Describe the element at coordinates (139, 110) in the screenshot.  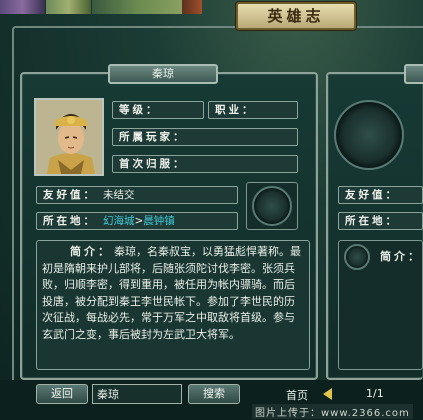
I see `level-label: 等级：` at that location.